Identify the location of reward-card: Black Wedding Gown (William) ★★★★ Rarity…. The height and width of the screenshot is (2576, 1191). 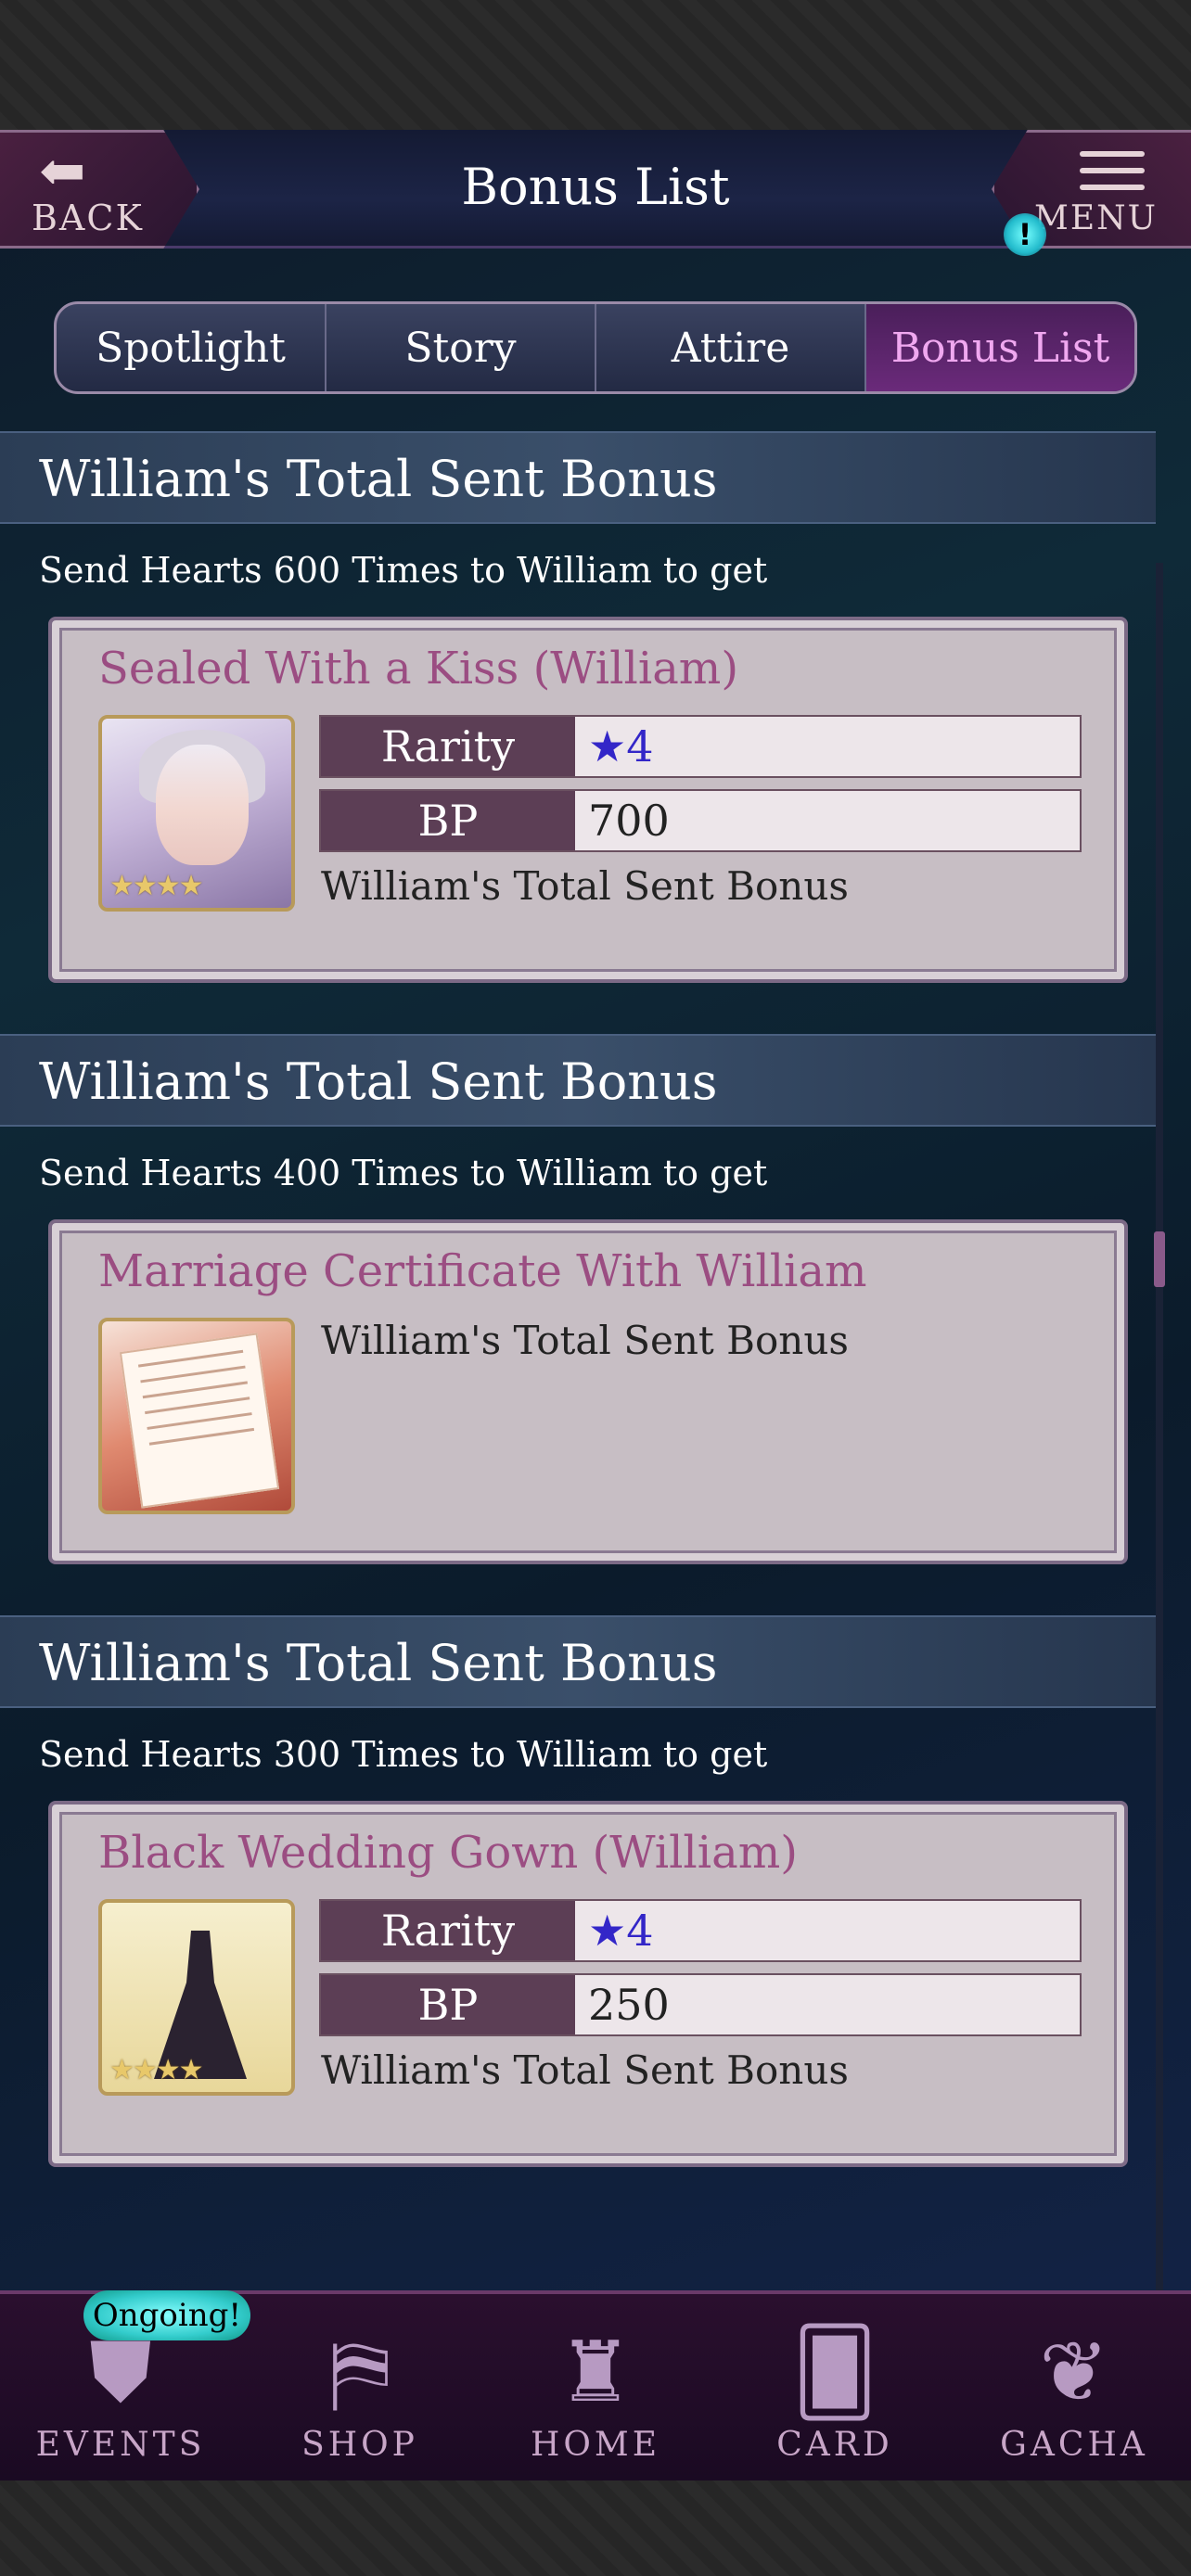
(588, 1984).